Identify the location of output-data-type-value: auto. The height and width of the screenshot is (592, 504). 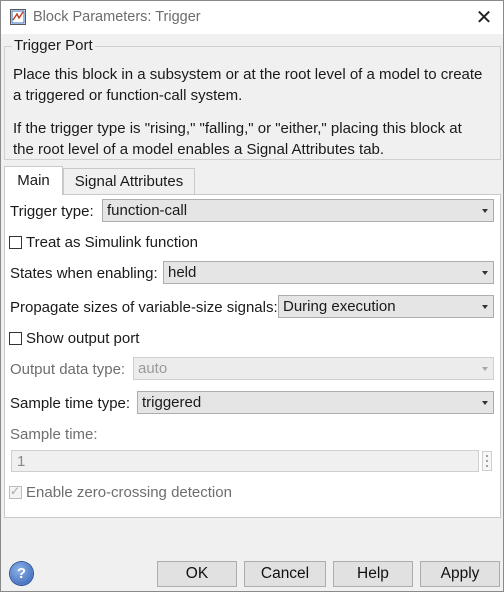
(153, 368).